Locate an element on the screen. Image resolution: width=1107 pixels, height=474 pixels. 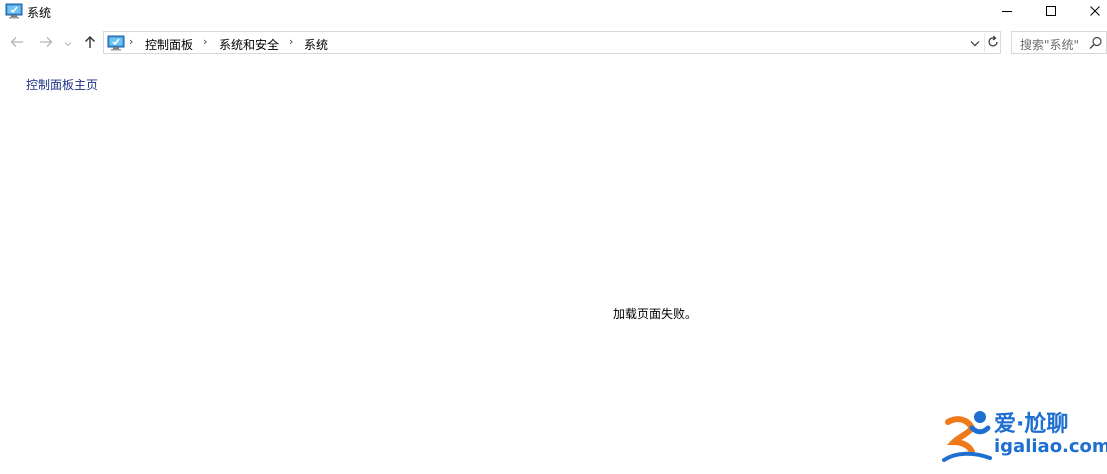
control-panel-home-link: 控制面板主页 is located at coordinates (62, 84).